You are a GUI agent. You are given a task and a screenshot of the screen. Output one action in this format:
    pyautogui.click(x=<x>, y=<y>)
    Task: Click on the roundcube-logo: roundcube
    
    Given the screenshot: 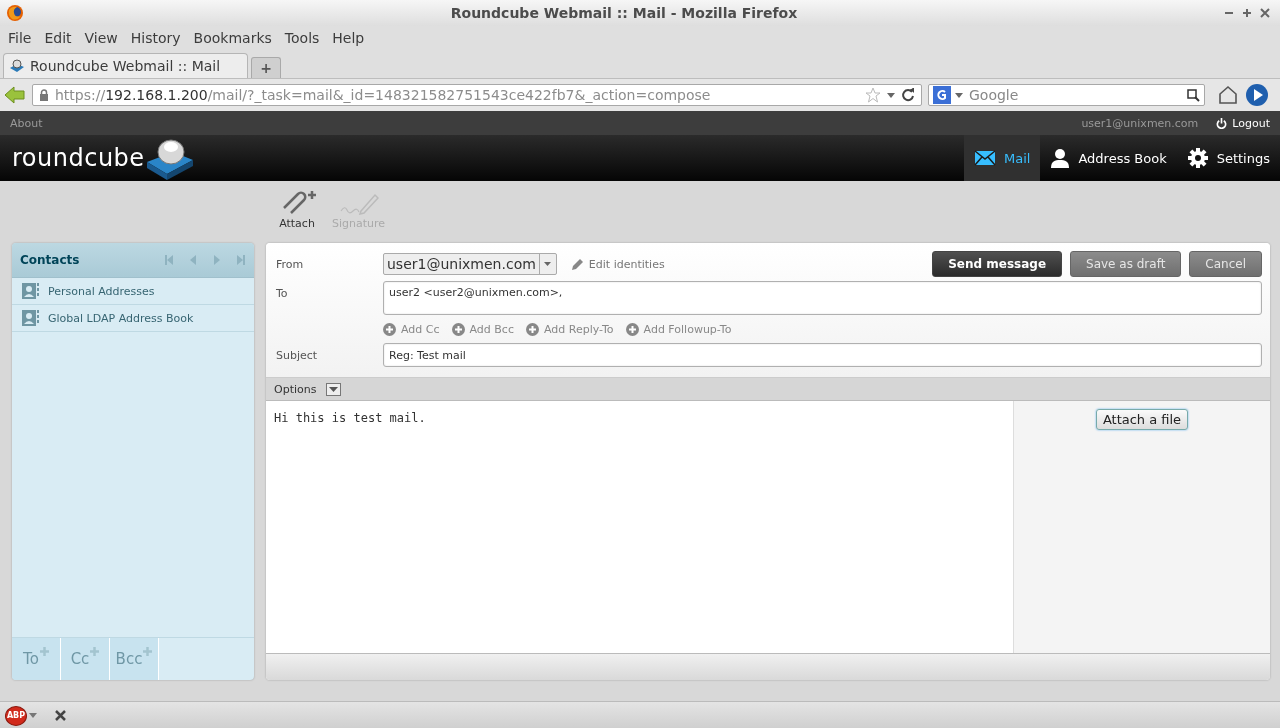 What is the action you would take?
    pyautogui.click(x=97, y=158)
    